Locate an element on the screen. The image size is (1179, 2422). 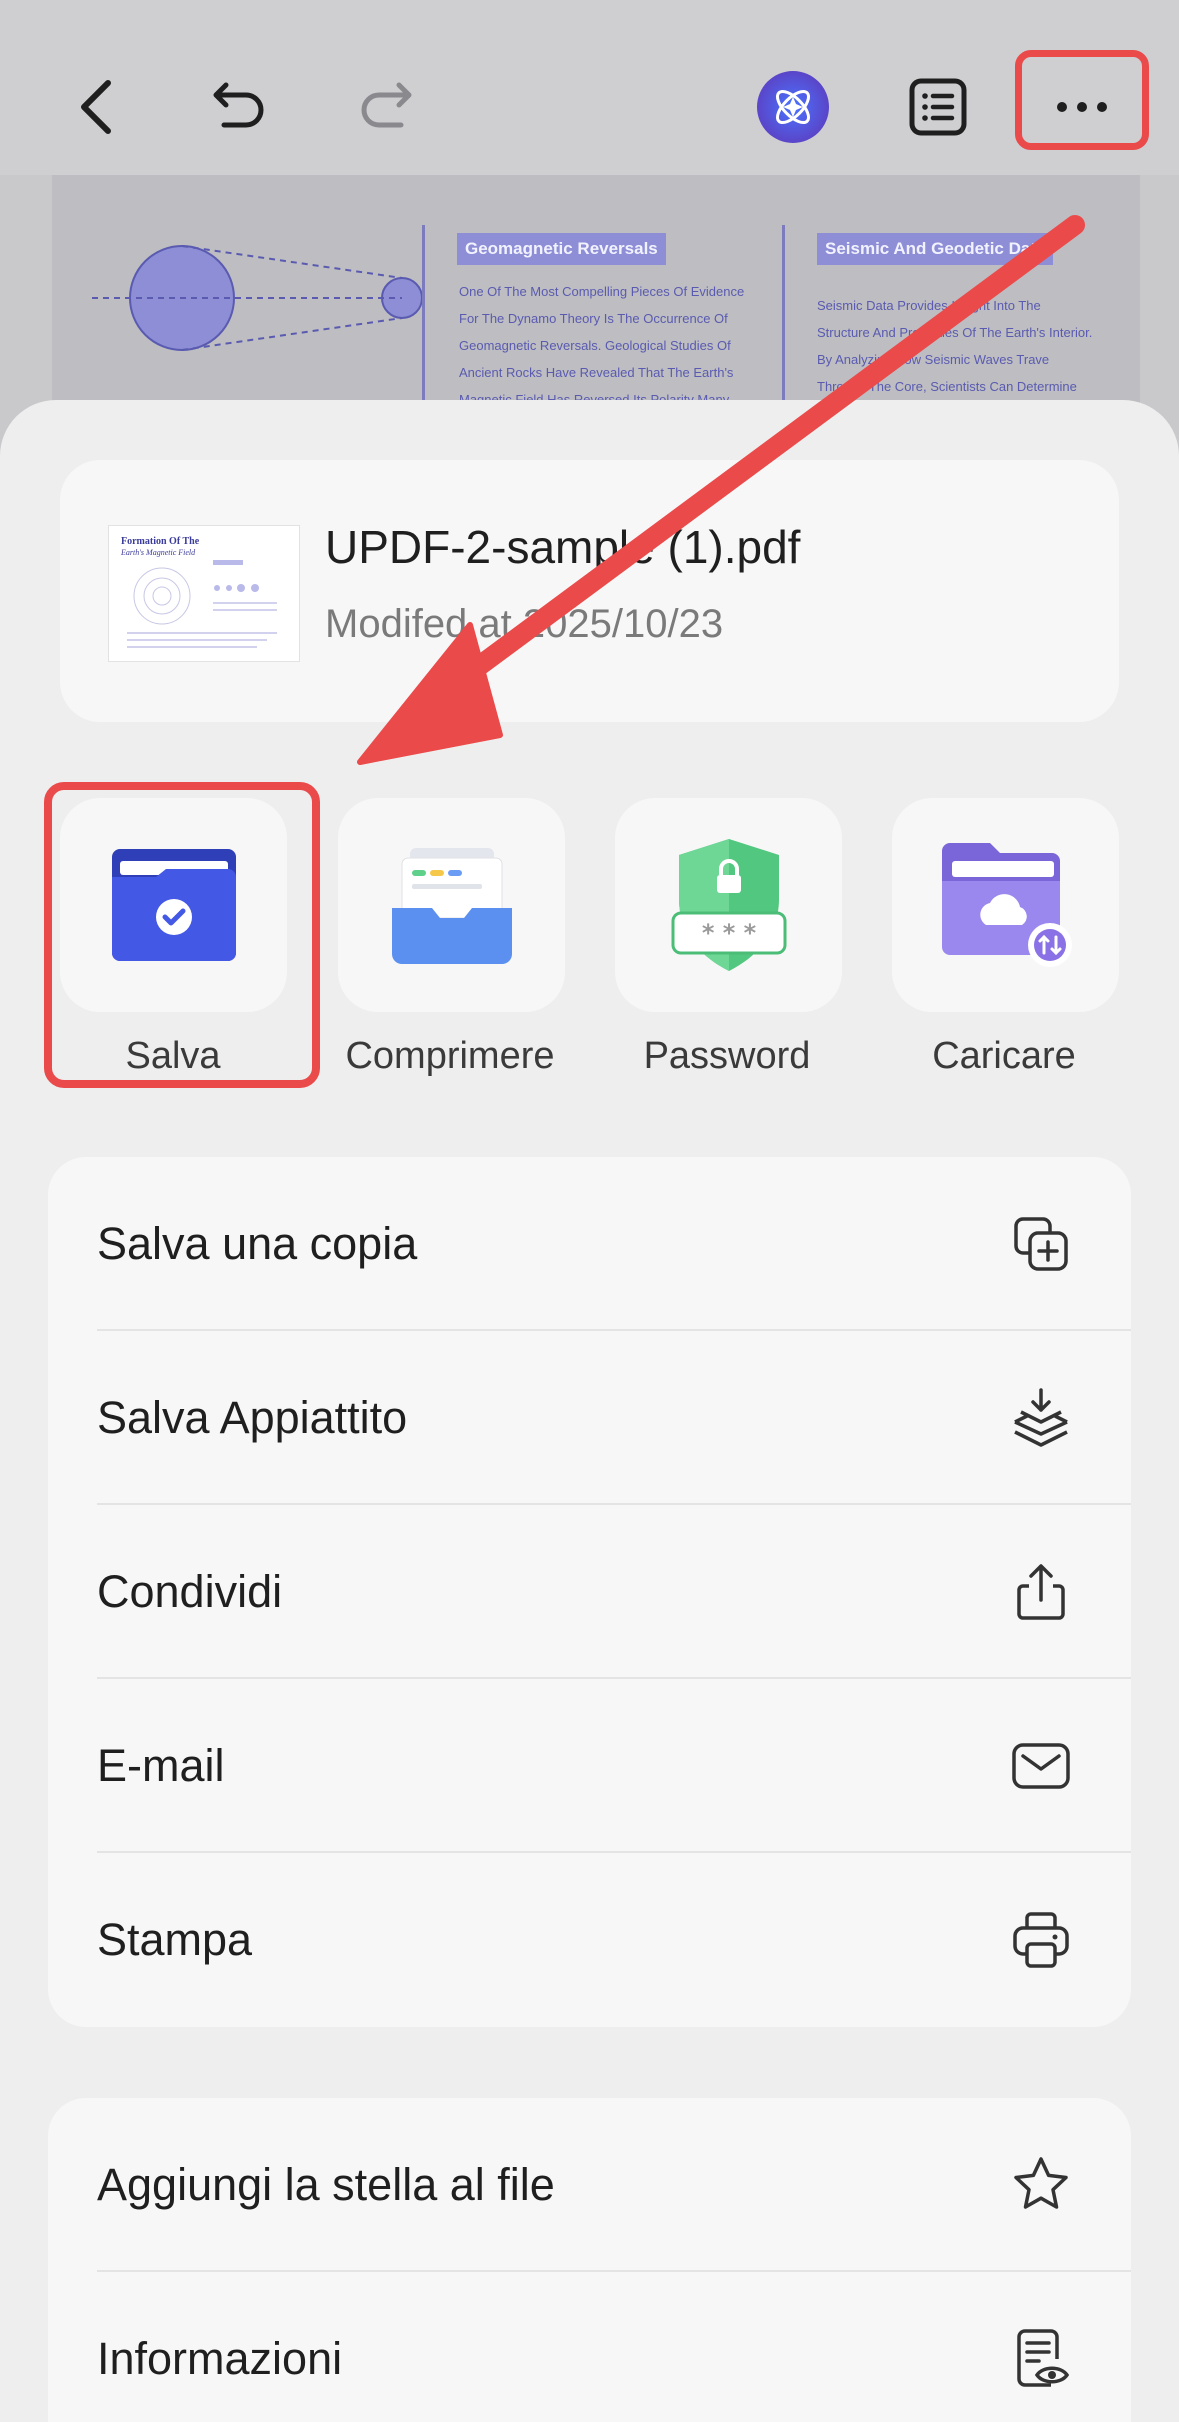
back-button is located at coordinates (97, 107).